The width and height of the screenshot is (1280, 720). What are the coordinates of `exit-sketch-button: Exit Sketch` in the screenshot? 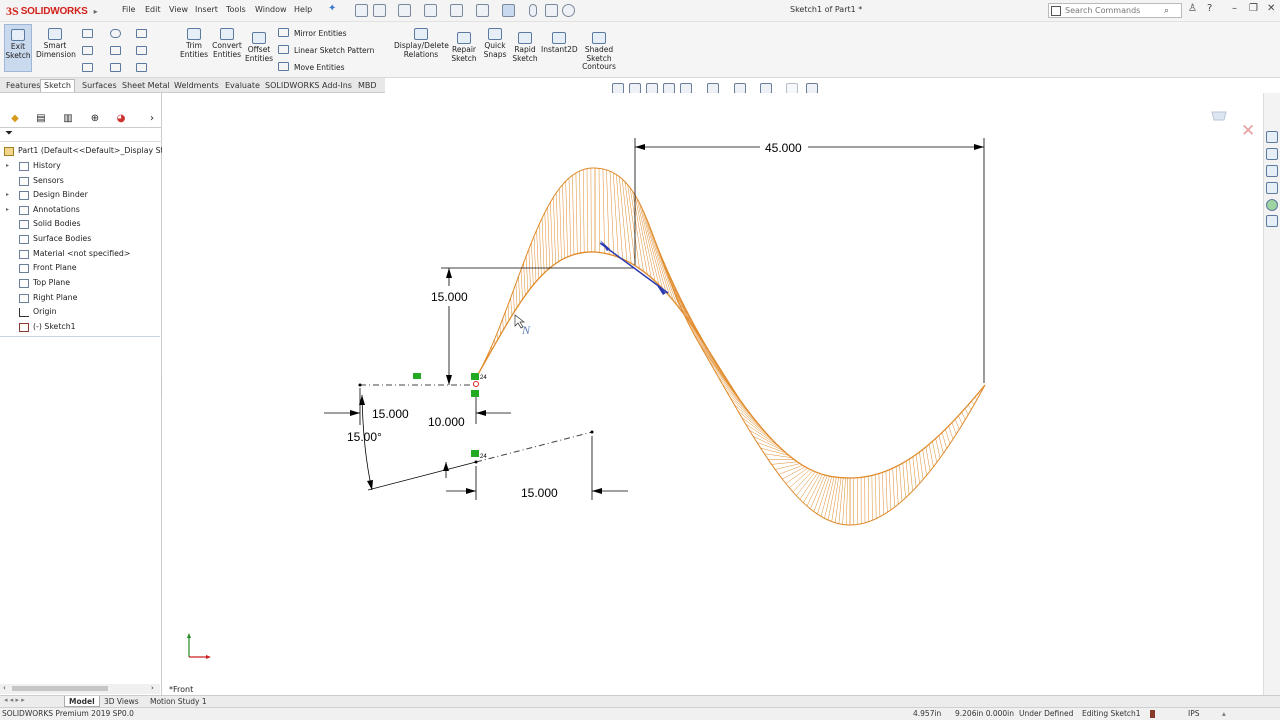 It's located at (18, 48).